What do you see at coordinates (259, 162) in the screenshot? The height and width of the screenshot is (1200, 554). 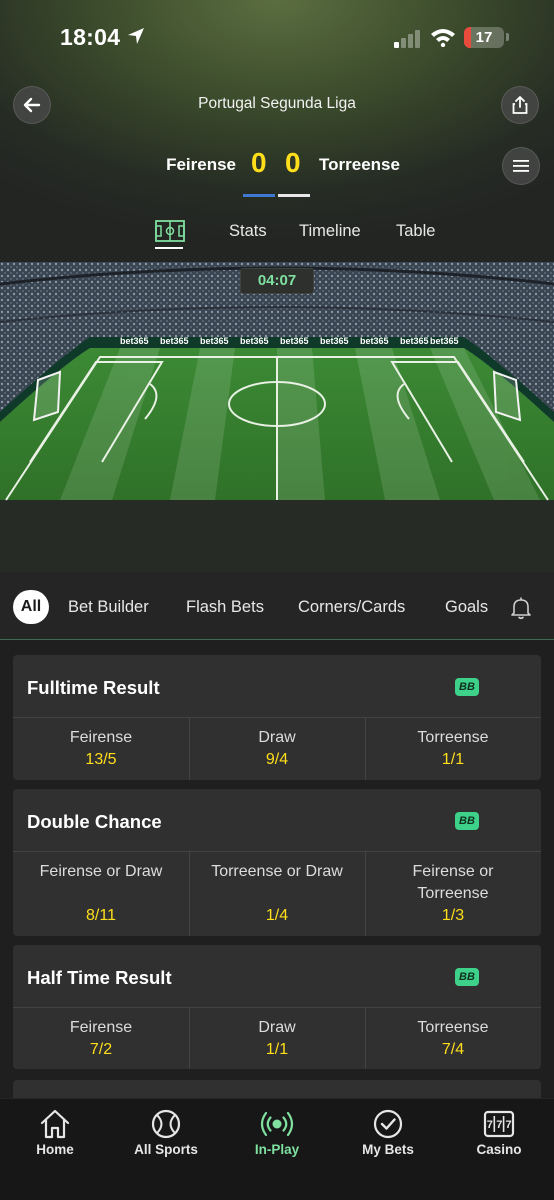 I see `home-score: 0` at bounding box center [259, 162].